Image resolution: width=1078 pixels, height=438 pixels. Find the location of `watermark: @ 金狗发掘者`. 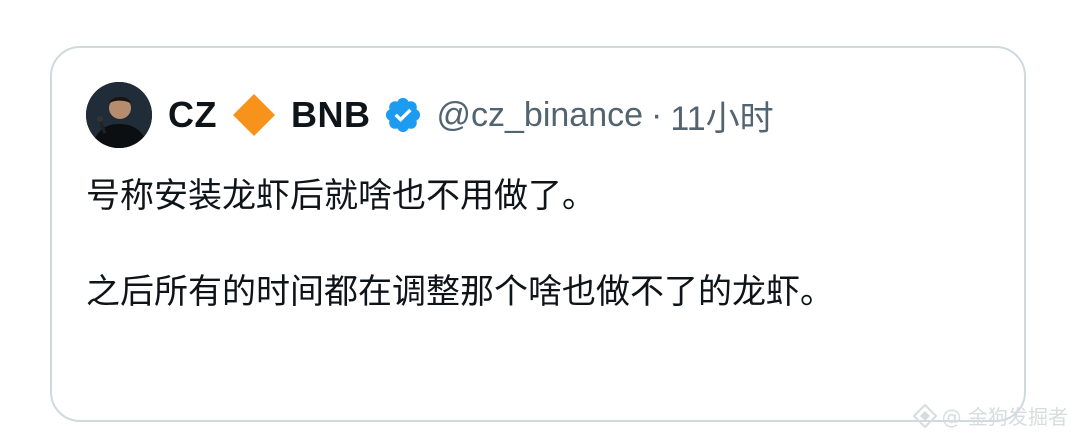

watermark: @ 金狗发掘者 is located at coordinates (990, 415).